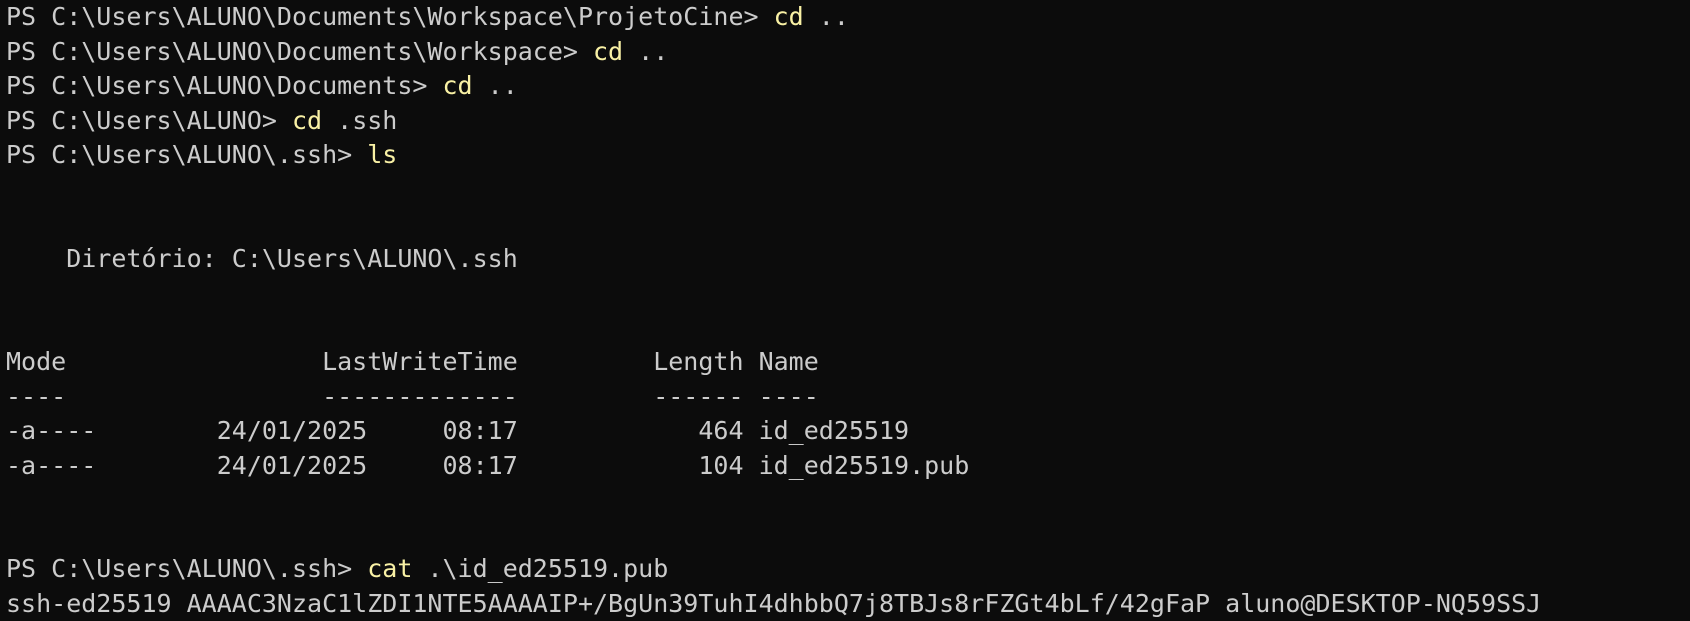 Image resolution: width=1690 pixels, height=621 pixels. I want to click on directory-line: Diretório: C:\Users\ALUNO\.ssh, so click(262, 258).